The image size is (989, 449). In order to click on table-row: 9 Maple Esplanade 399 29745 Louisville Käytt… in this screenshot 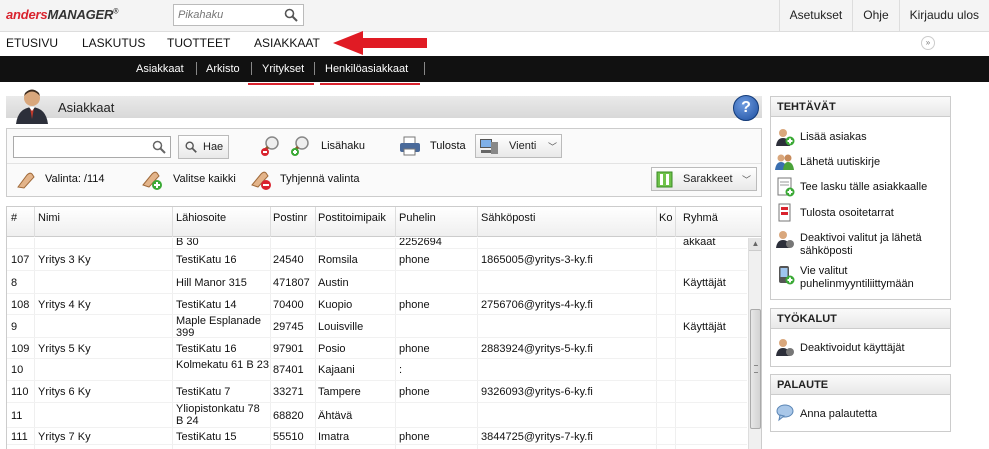, I will do `click(377, 327)`.